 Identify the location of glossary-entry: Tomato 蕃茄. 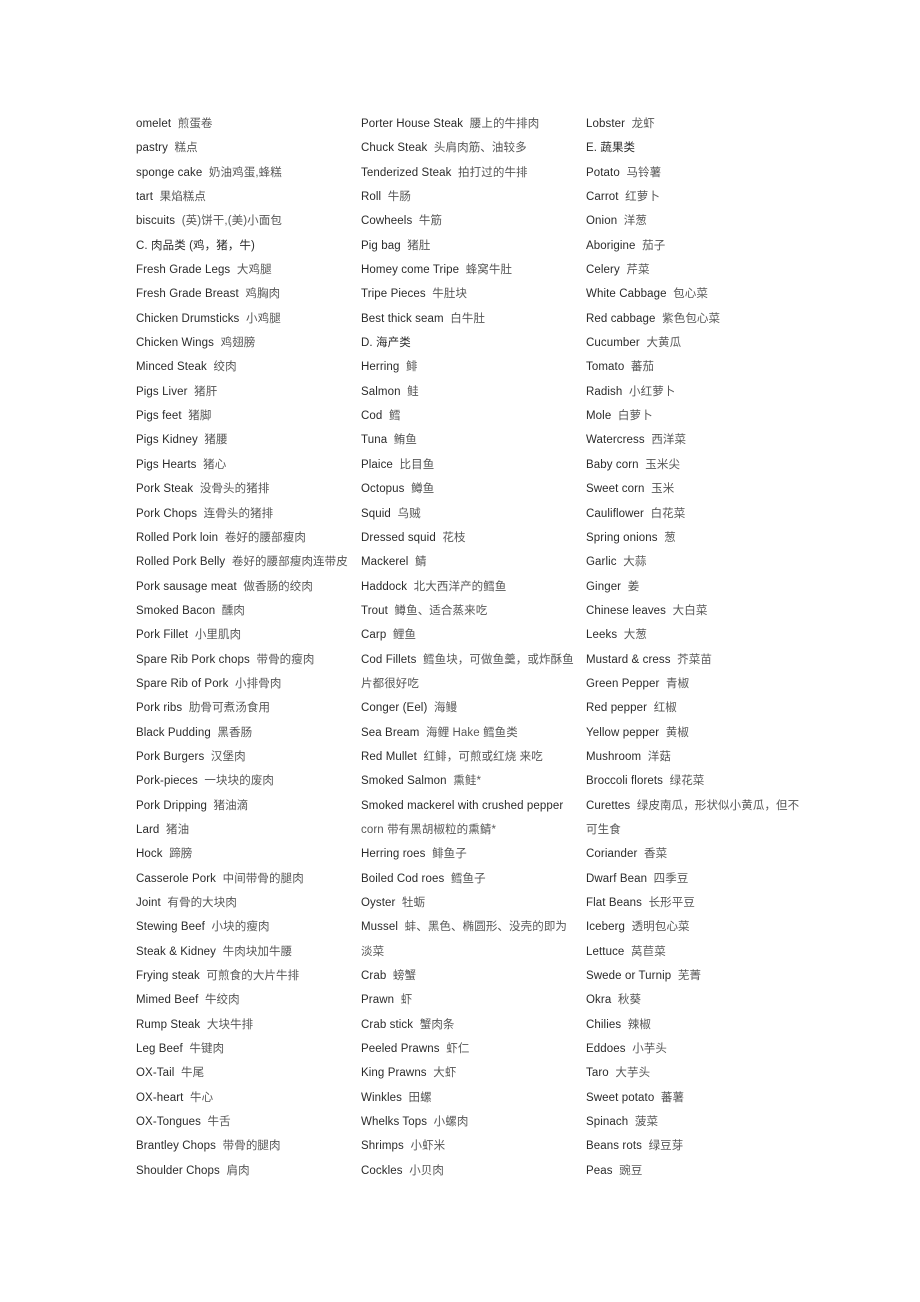
(698, 367).